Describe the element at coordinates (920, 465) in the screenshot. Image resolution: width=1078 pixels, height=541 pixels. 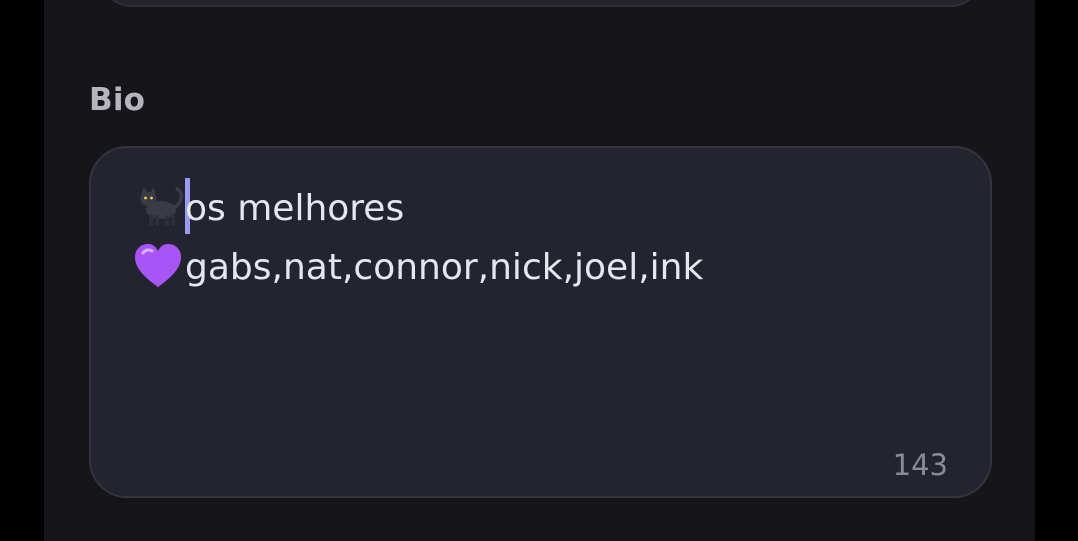
I see `character-count: 143` at that location.